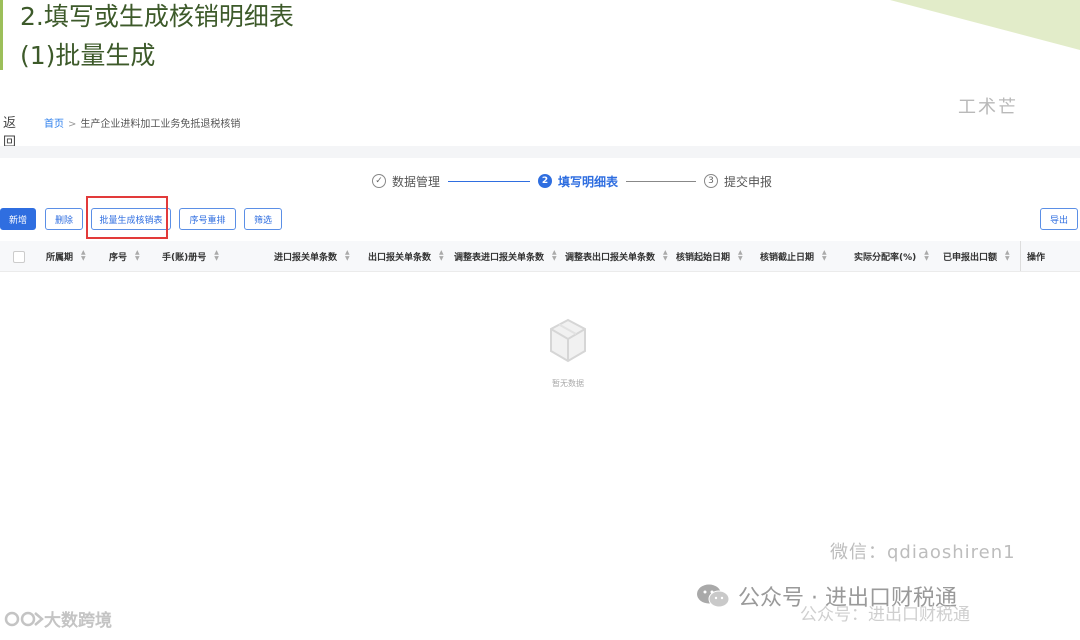 This screenshot has width=1080, height=640. Describe the element at coordinates (1036, 257) in the screenshot. I see `column-actions: 操作` at that location.